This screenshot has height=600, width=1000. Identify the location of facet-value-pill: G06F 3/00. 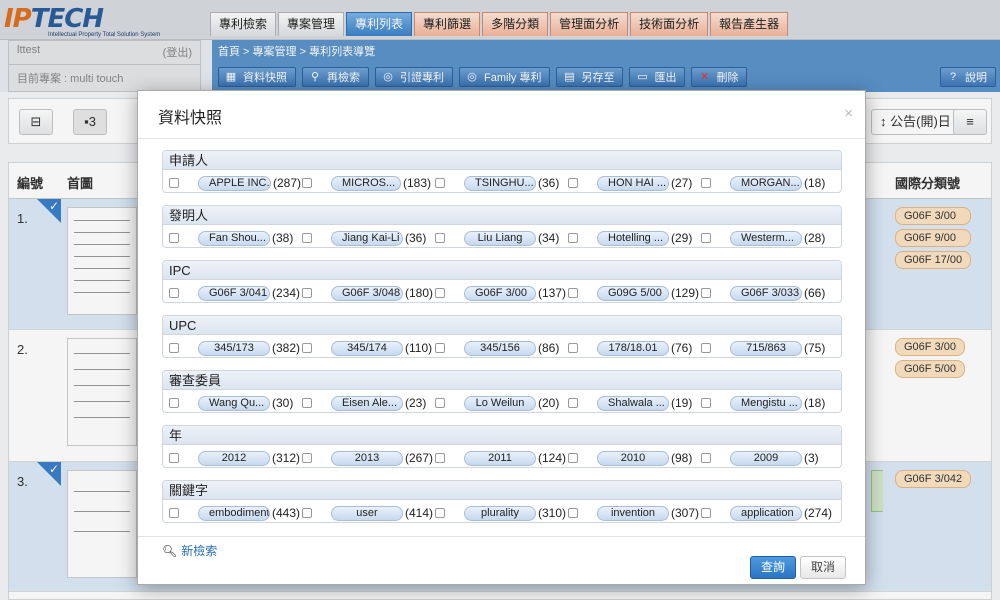
(500, 293).